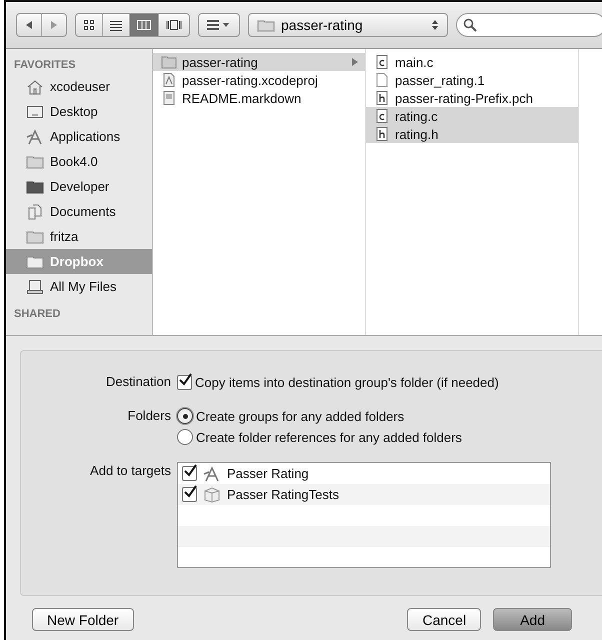 The image size is (602, 640). What do you see at coordinates (35, 136) in the screenshot?
I see `app-store-icon` at bounding box center [35, 136].